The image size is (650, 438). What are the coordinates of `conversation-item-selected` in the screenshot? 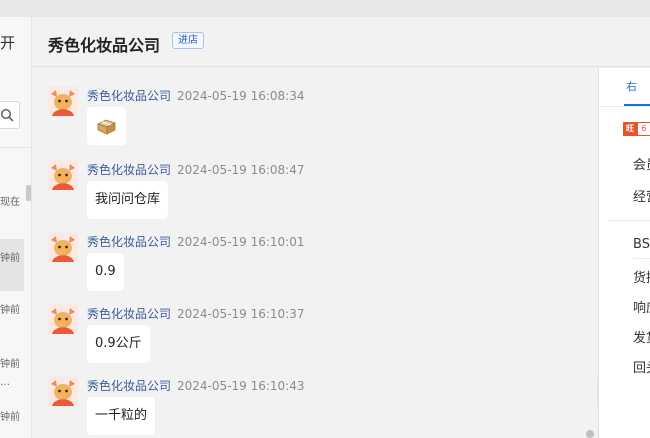 It's located at (12, 265).